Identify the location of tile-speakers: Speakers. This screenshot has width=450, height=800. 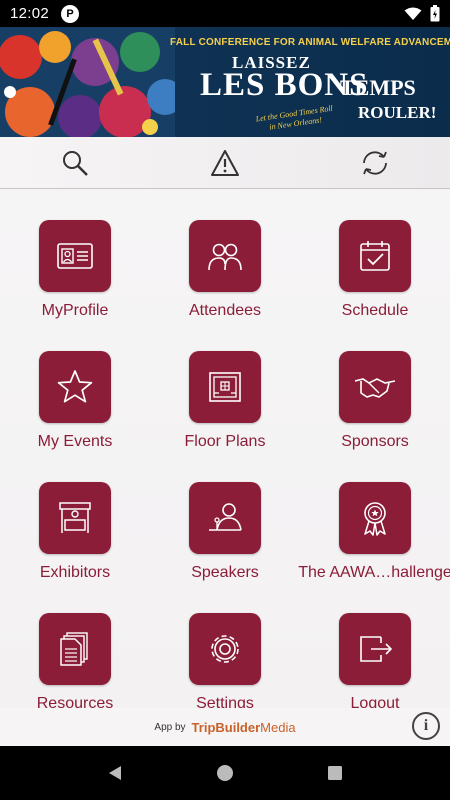
(225, 517).